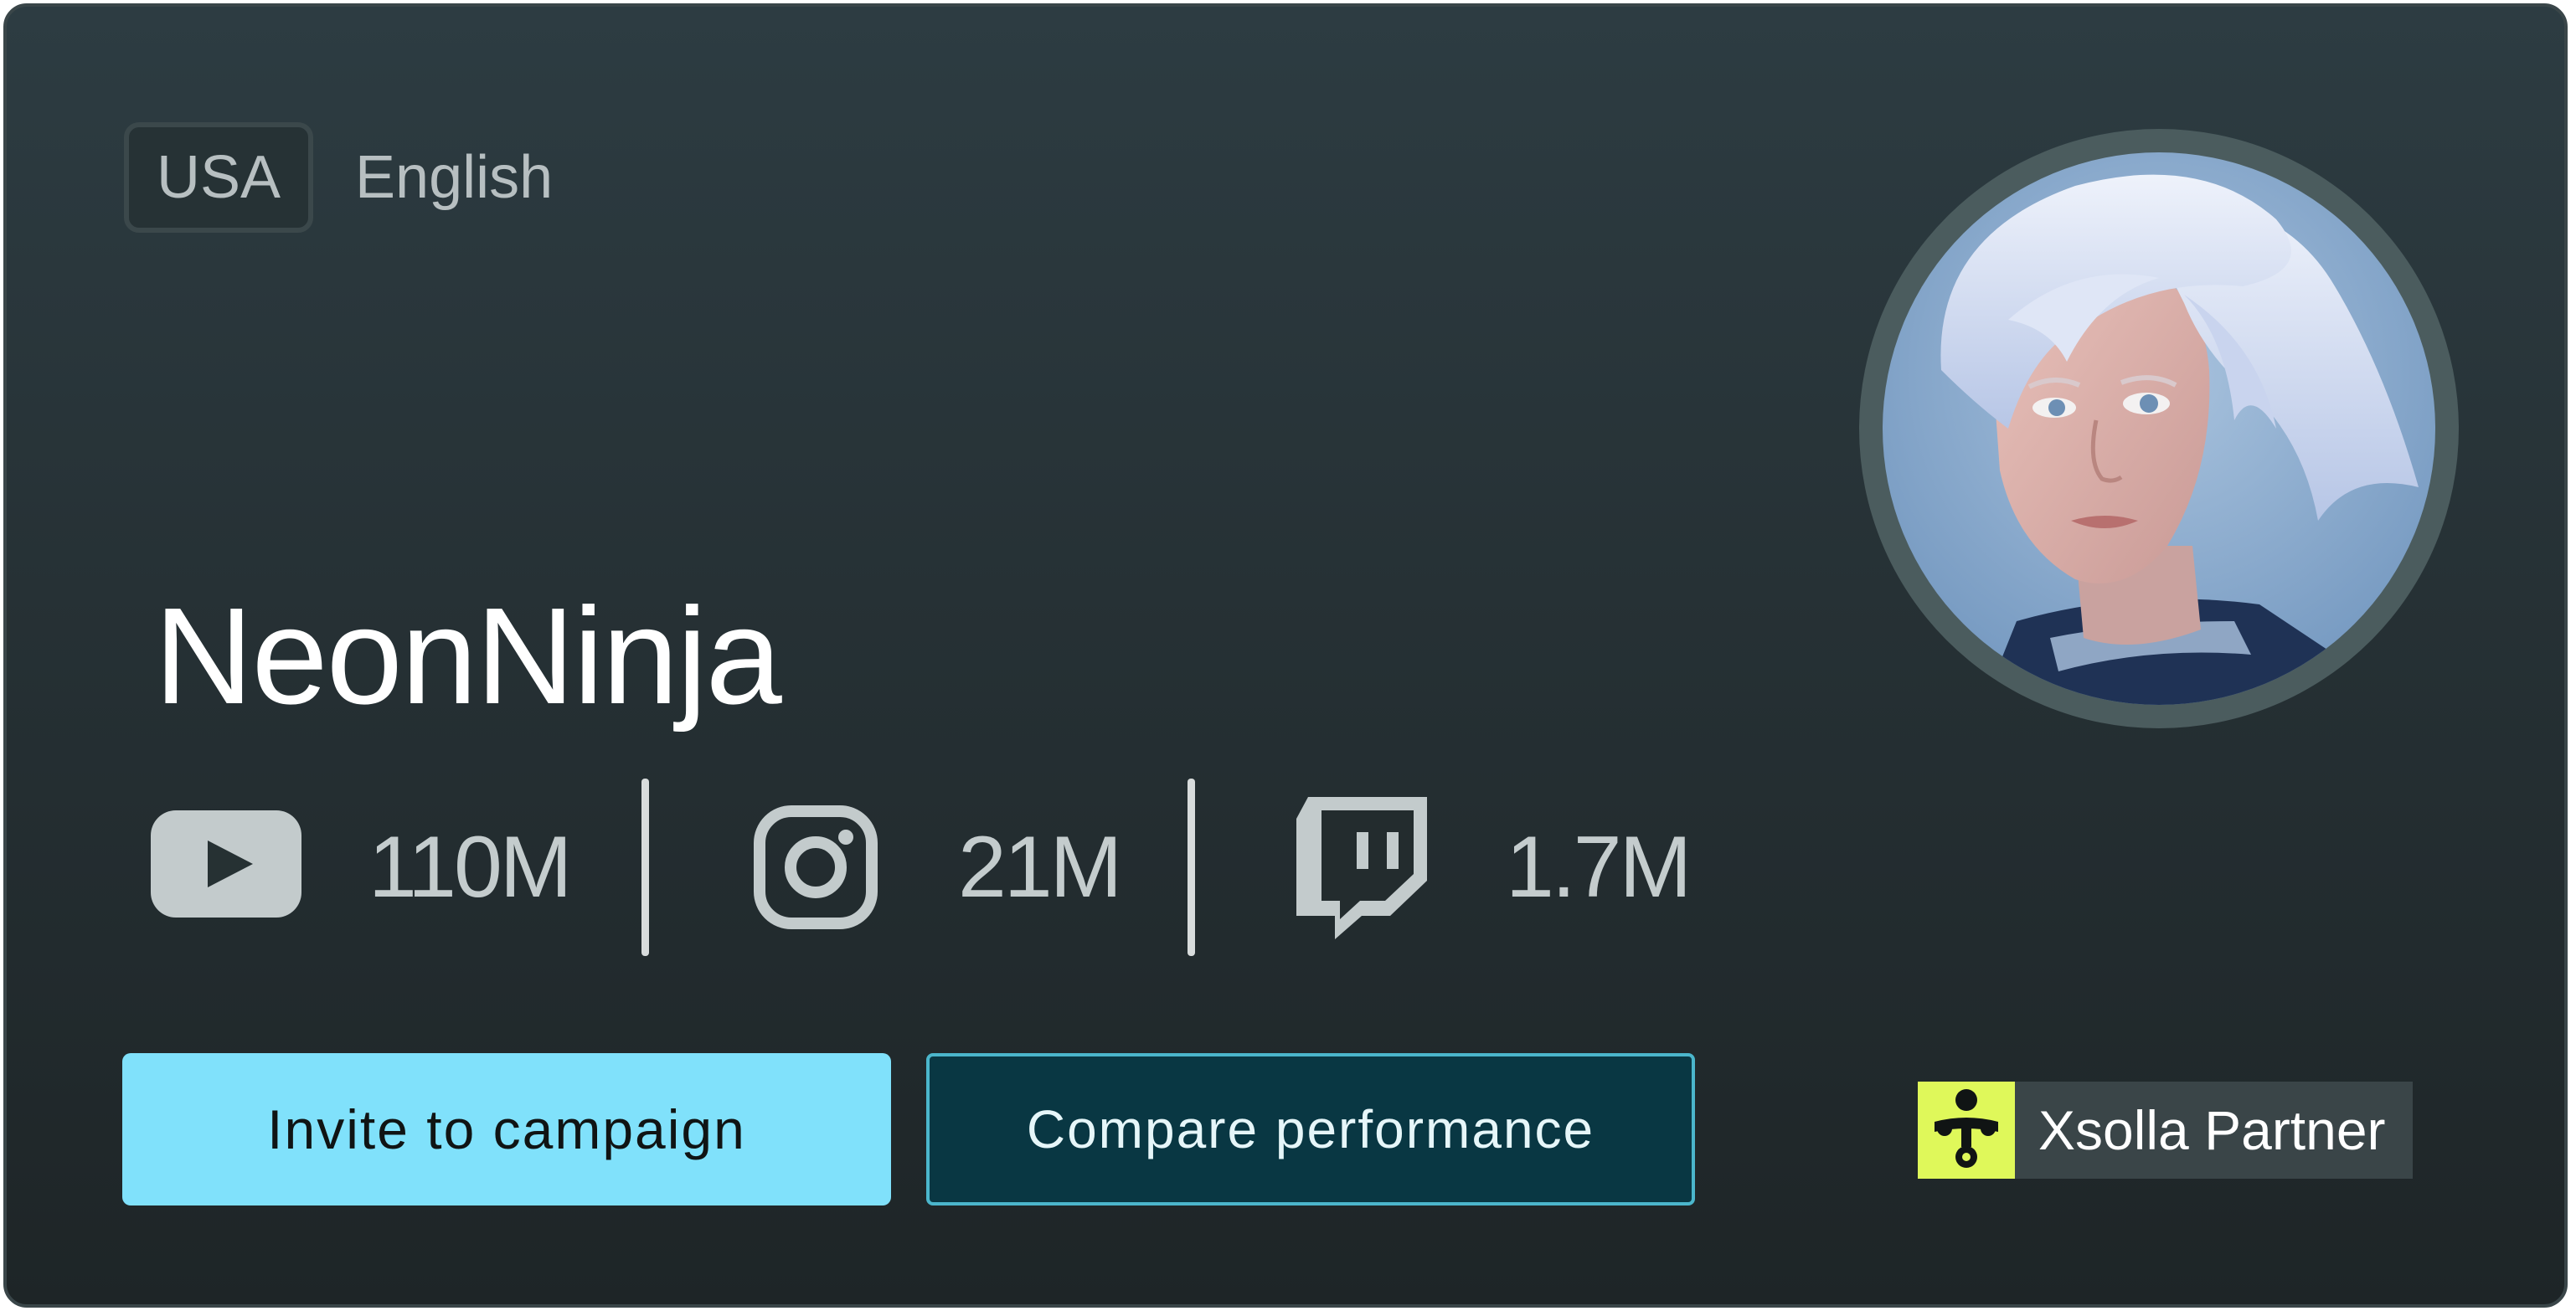  I want to click on creator-name: NeonNinja, so click(468, 656).